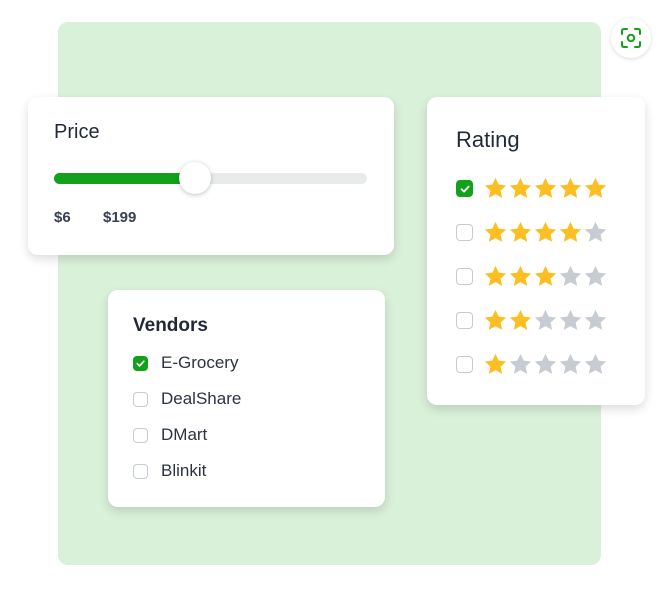 The width and height of the screenshot is (661, 593). I want to click on price-title: Price, so click(77, 132).